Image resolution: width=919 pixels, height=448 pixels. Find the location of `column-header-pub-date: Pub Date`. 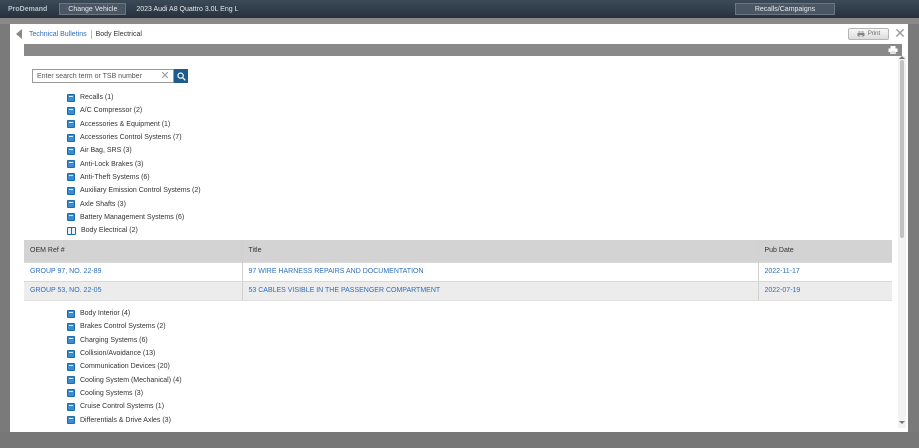

column-header-pub-date: Pub Date is located at coordinates (824, 251).